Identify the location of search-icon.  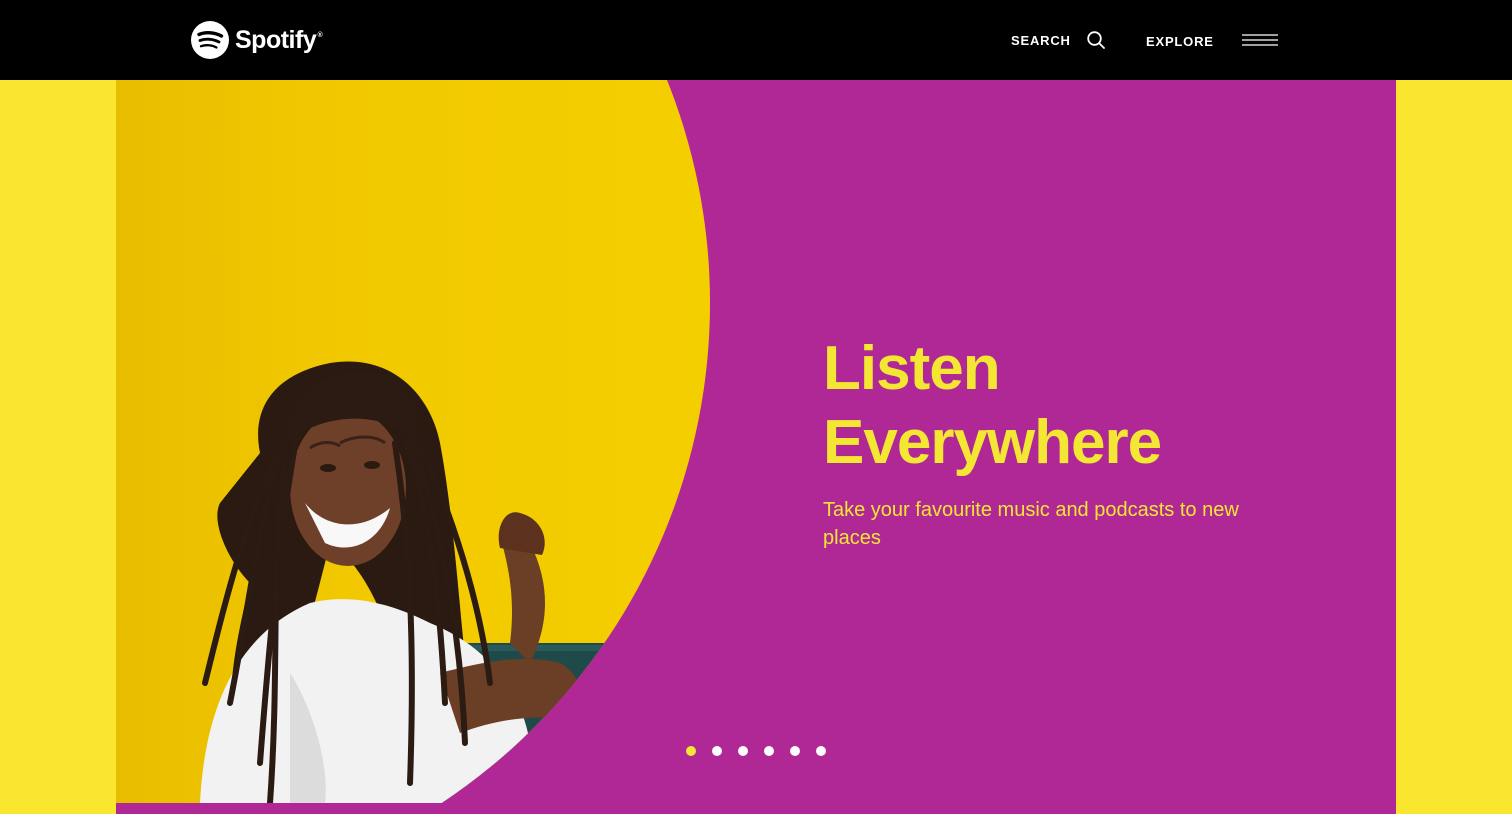
(1096, 40).